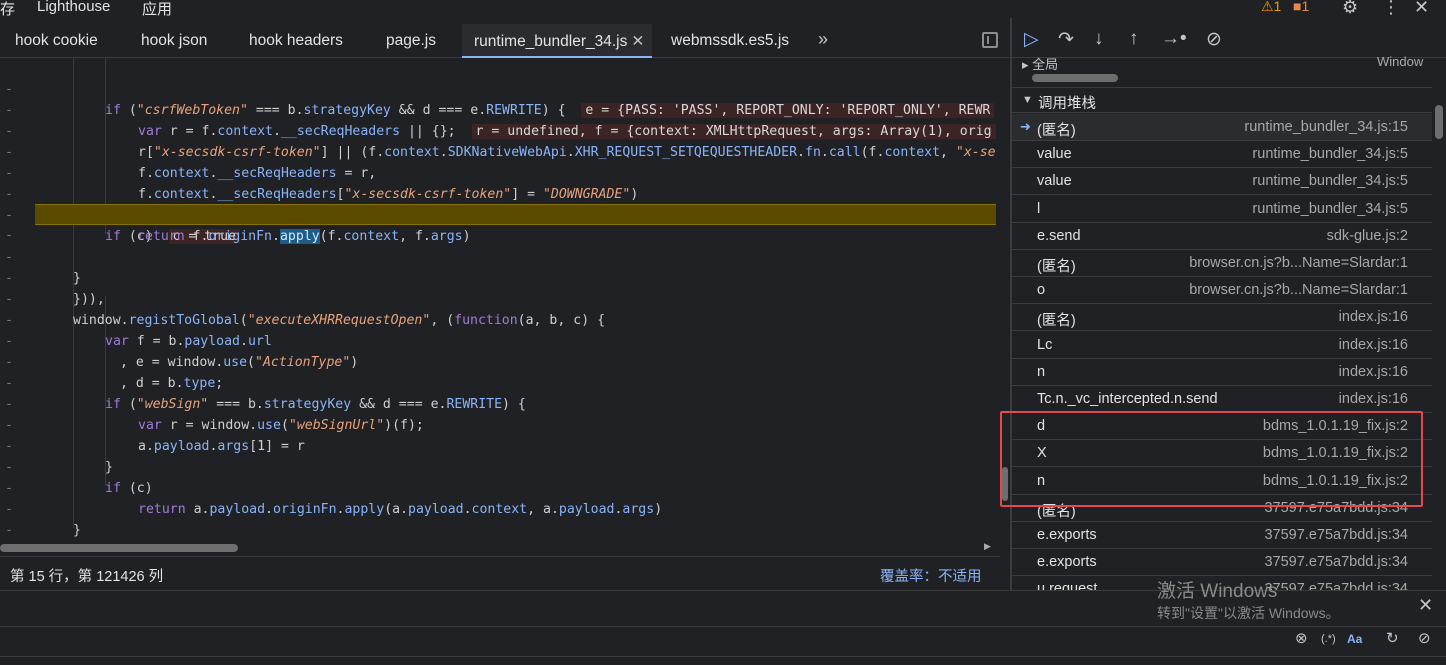 The width and height of the screenshot is (1446, 665). What do you see at coordinates (9, 235) in the screenshot?
I see `code-line-gutter: -` at bounding box center [9, 235].